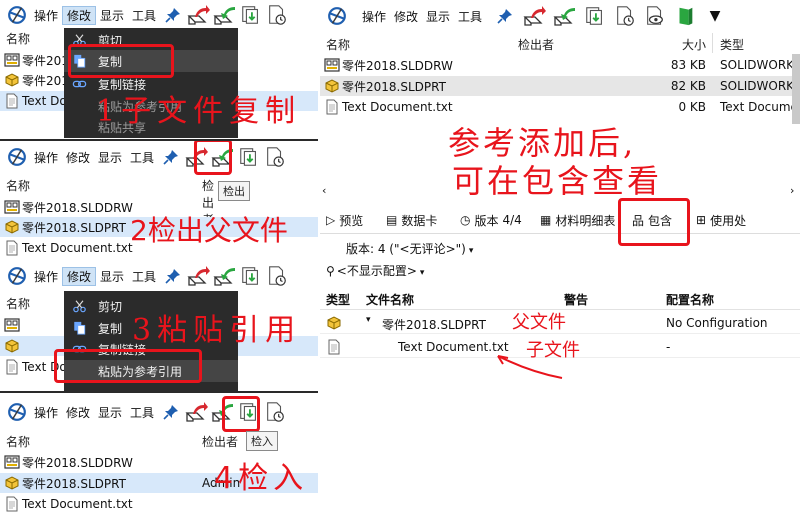 The width and height of the screenshot is (800, 520). Describe the element at coordinates (159, 504) in the screenshot. I see `file-row-text: Text Document.txt` at that location.